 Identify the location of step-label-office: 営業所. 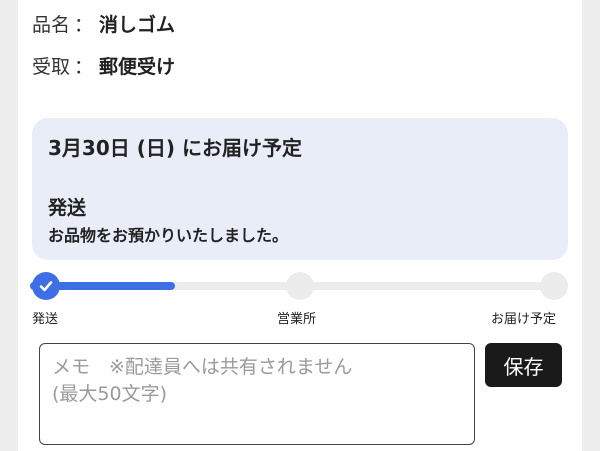
(297, 319).